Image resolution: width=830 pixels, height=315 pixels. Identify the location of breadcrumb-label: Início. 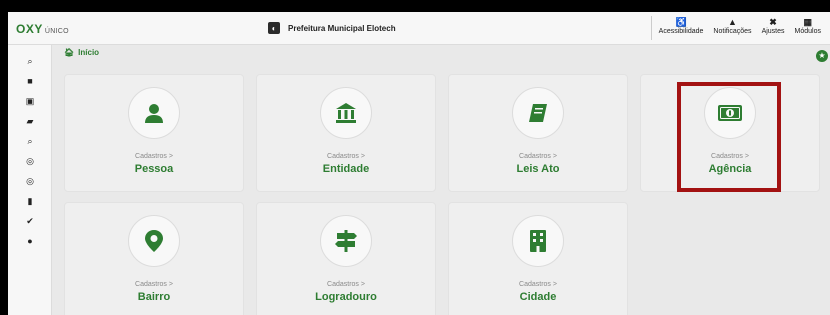
(89, 52).